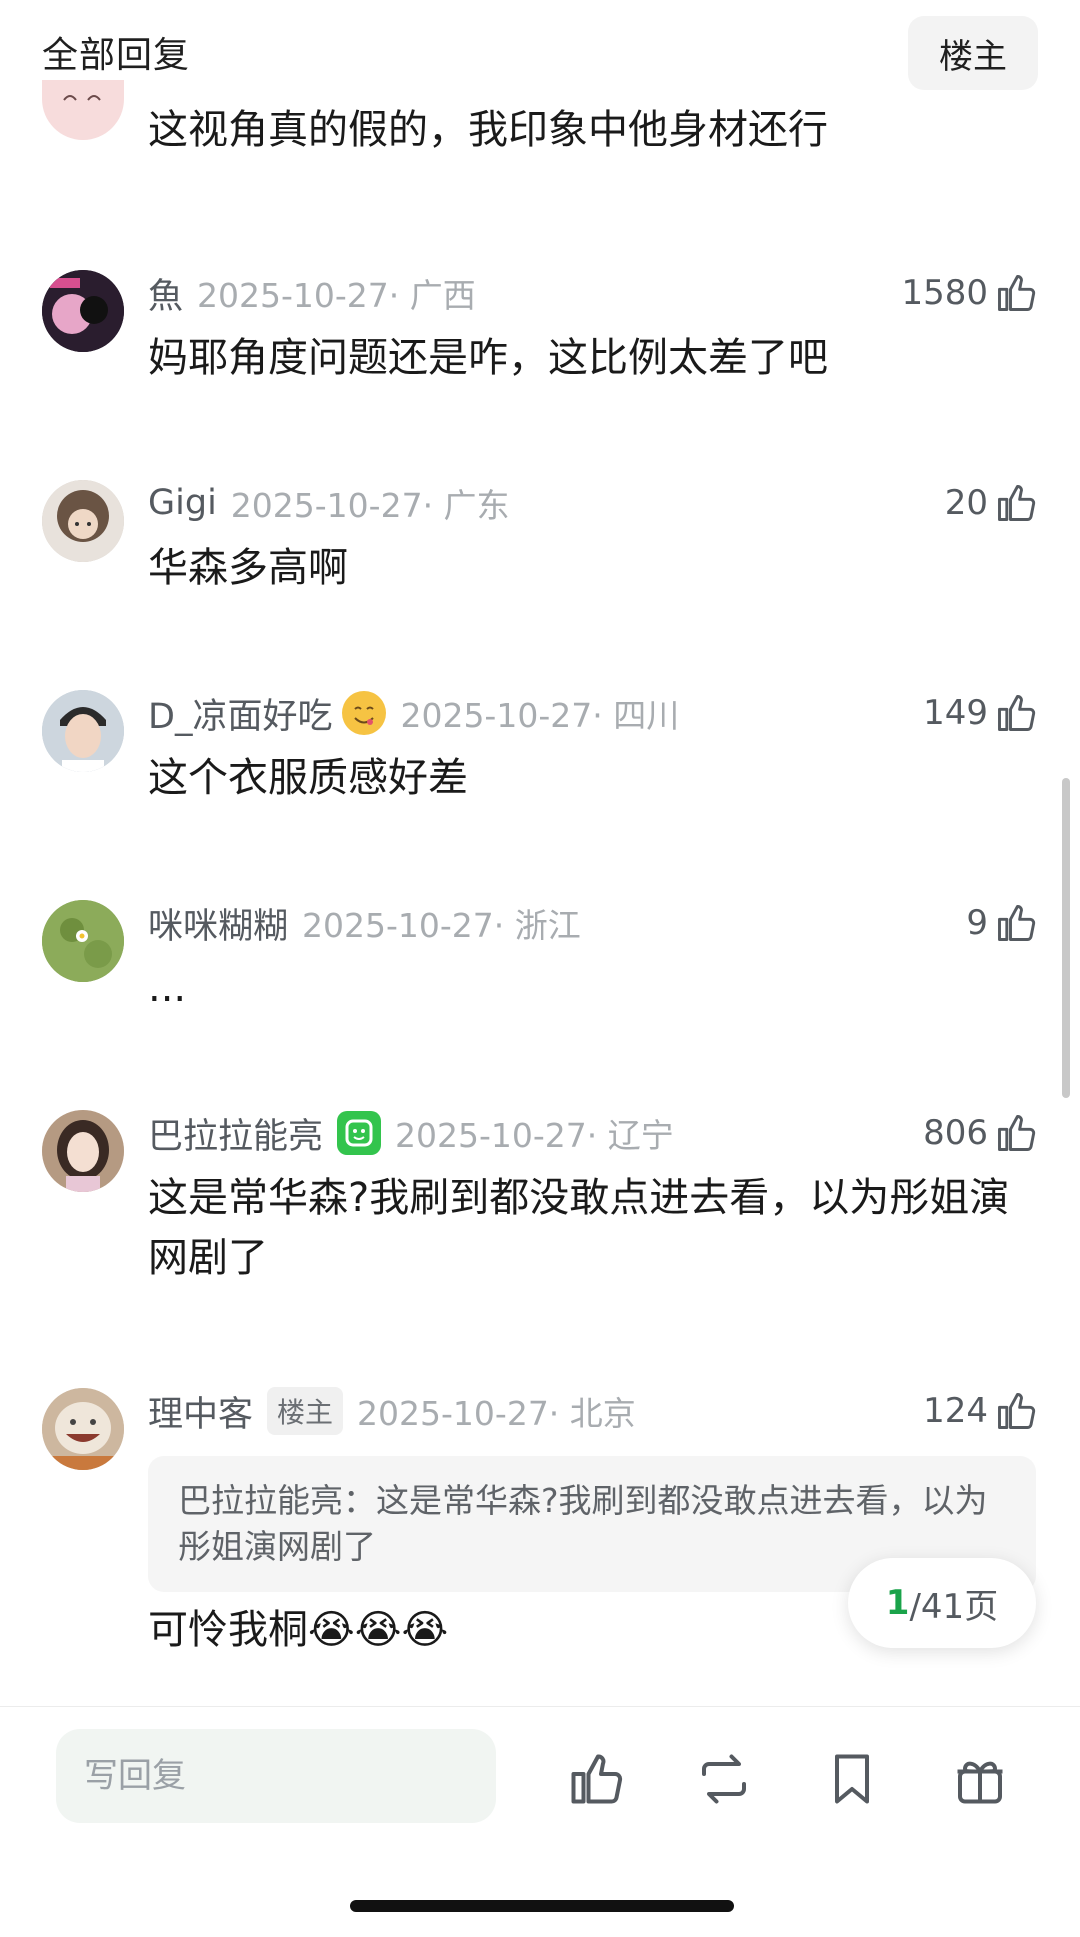 This screenshot has width=1080, height=1937. What do you see at coordinates (116, 55) in the screenshot?
I see `page-title: 全部回复` at bounding box center [116, 55].